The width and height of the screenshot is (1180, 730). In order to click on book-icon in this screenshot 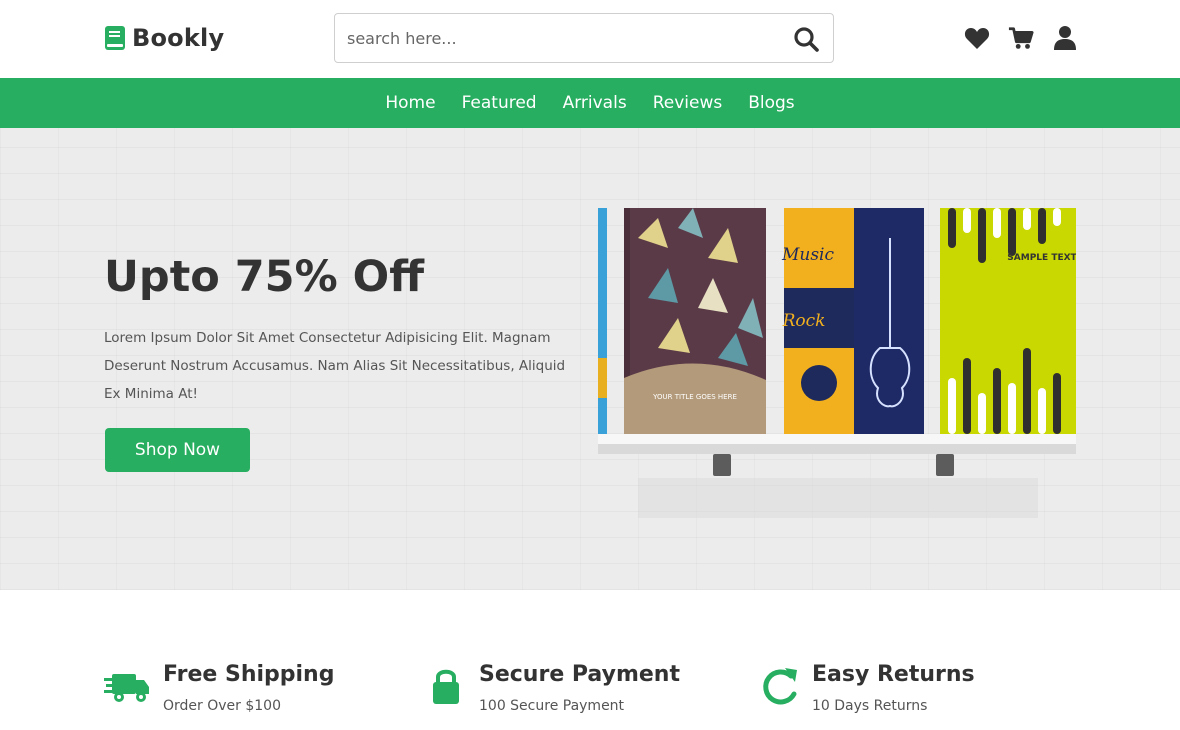, I will do `click(115, 38)`.